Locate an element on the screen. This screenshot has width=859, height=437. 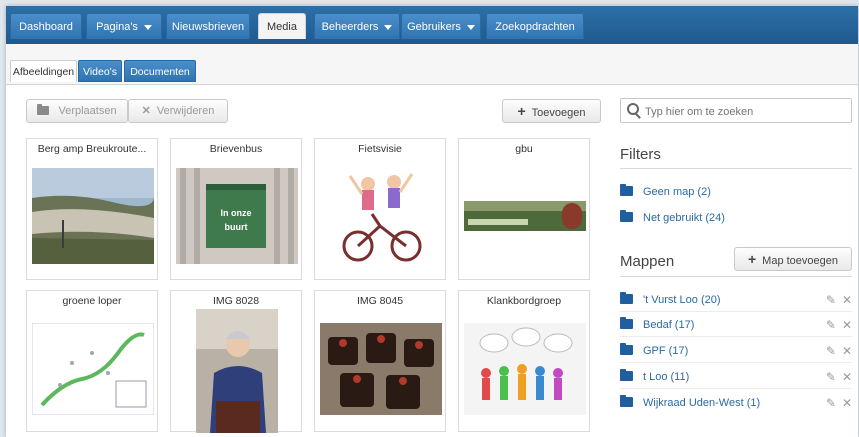
tab-dashboard: Dashboard is located at coordinates (46, 26).